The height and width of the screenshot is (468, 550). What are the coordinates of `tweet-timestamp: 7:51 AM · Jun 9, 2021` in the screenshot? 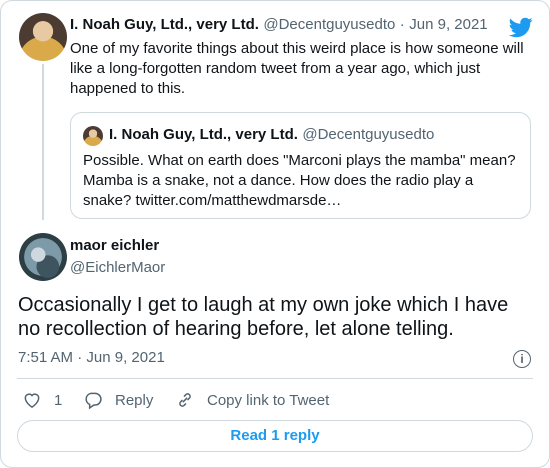 It's located at (91, 357).